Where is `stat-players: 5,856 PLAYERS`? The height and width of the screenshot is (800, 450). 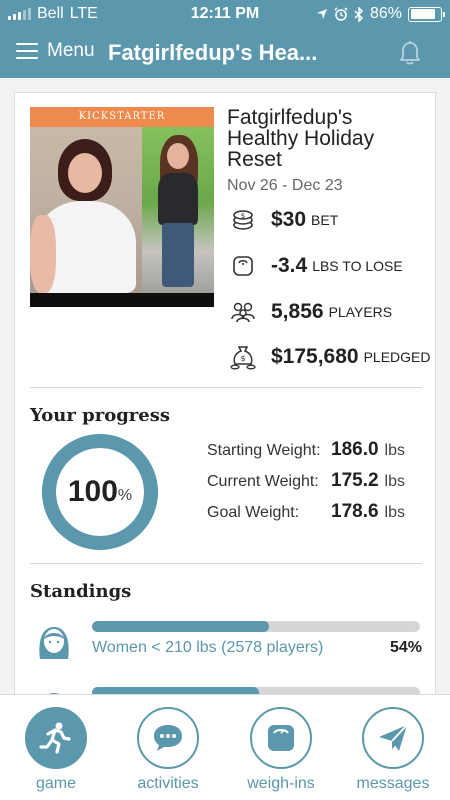
stat-players: 5,856 PLAYERS is located at coordinates (310, 312).